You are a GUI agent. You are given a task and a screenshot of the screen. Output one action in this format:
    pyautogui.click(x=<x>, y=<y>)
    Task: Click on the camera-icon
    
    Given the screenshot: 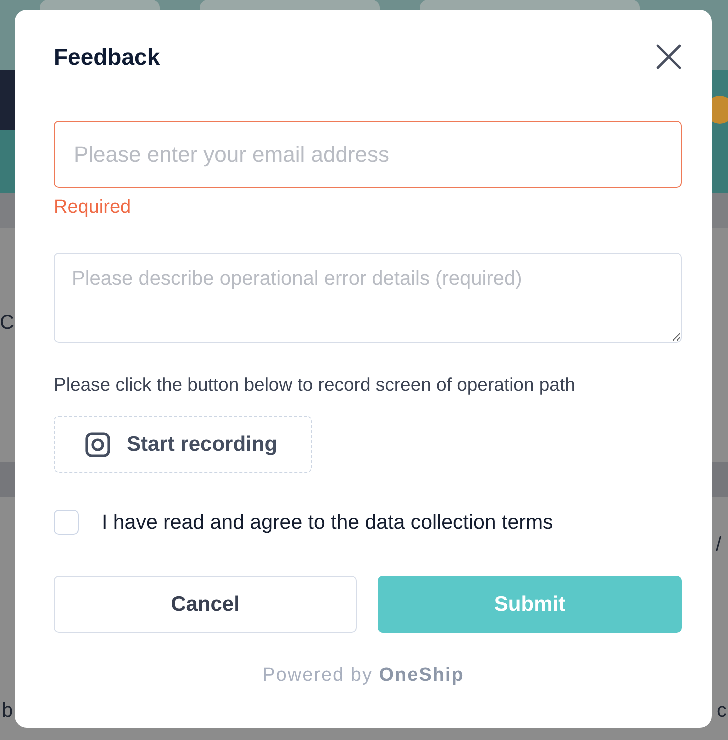 What is the action you would take?
    pyautogui.click(x=98, y=445)
    